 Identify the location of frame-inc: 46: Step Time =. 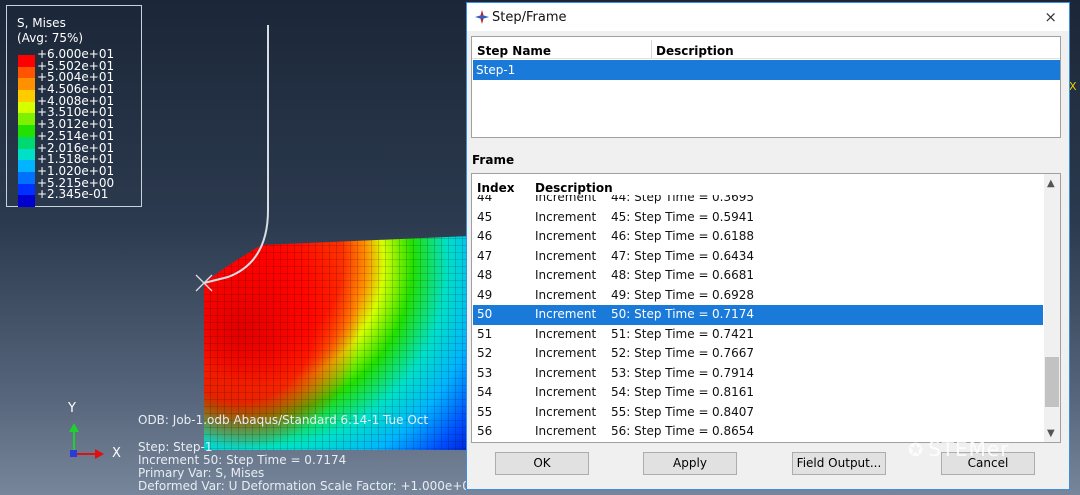
(660, 236).